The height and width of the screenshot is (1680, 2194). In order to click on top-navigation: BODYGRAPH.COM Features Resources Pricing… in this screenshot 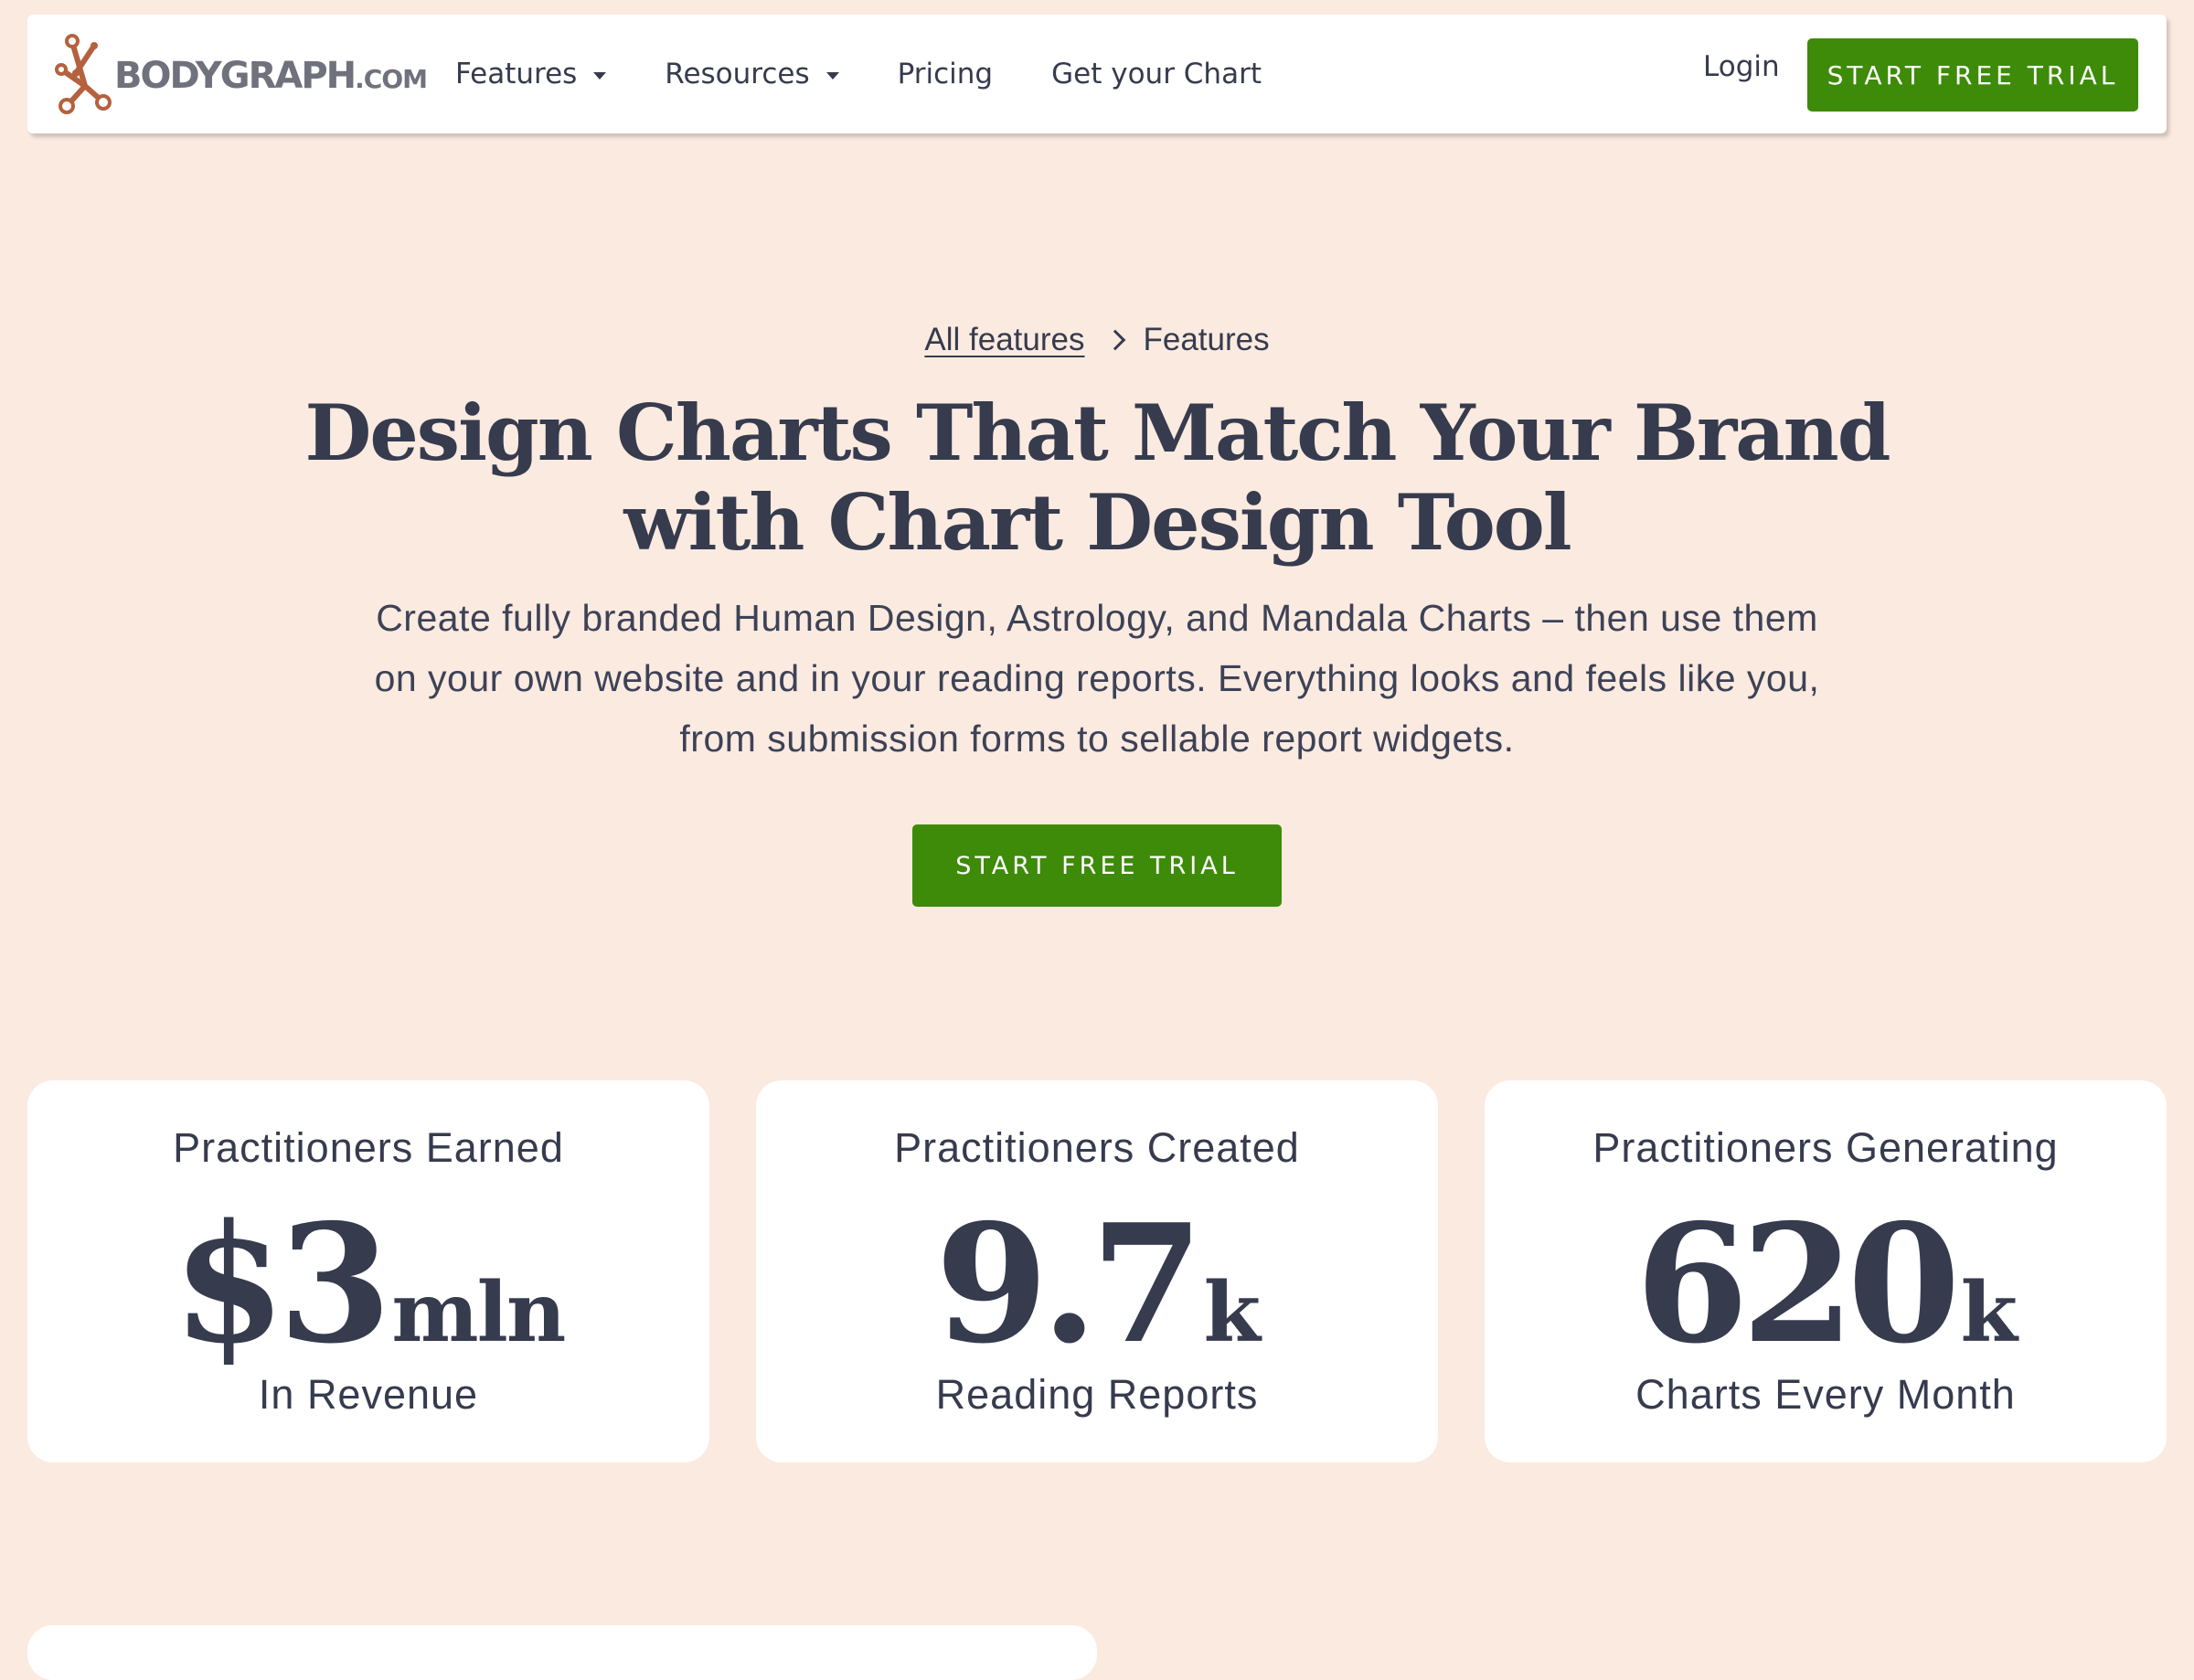, I will do `click(1097, 74)`.